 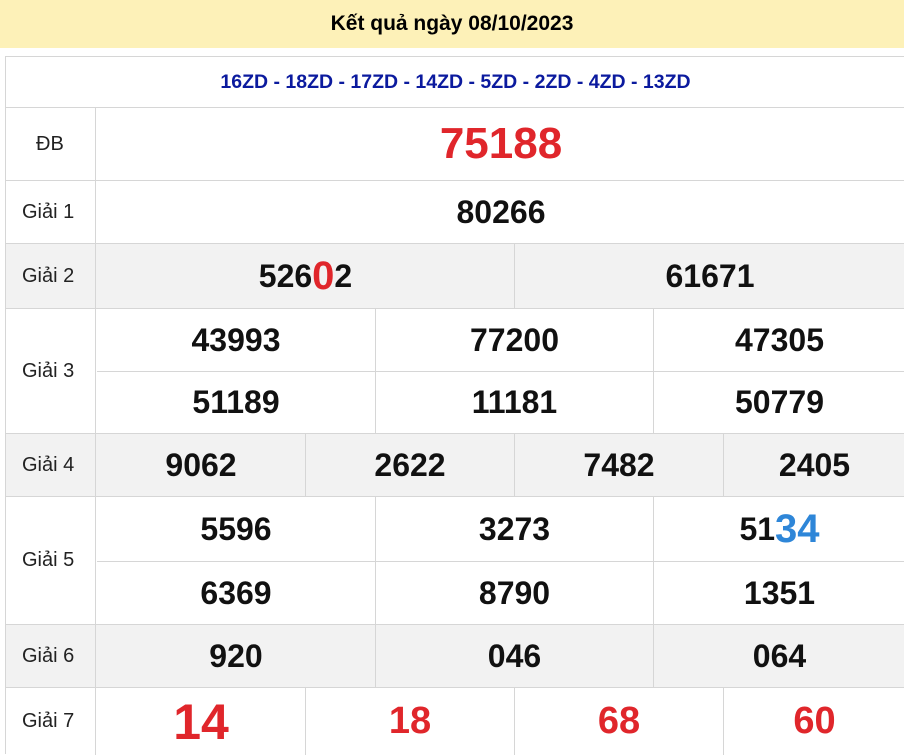 I want to click on prize-number-giai3-6: 50779, so click(x=778, y=402).